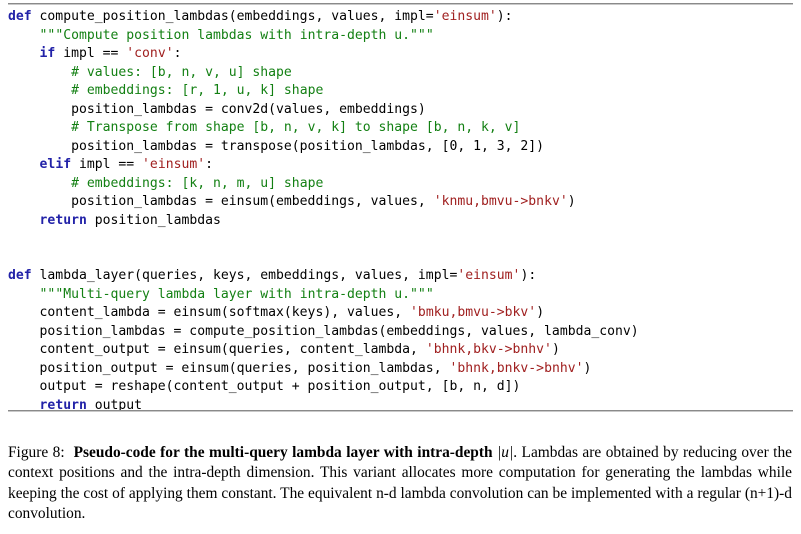  I want to click on listing-top-rule, so click(400, 3).